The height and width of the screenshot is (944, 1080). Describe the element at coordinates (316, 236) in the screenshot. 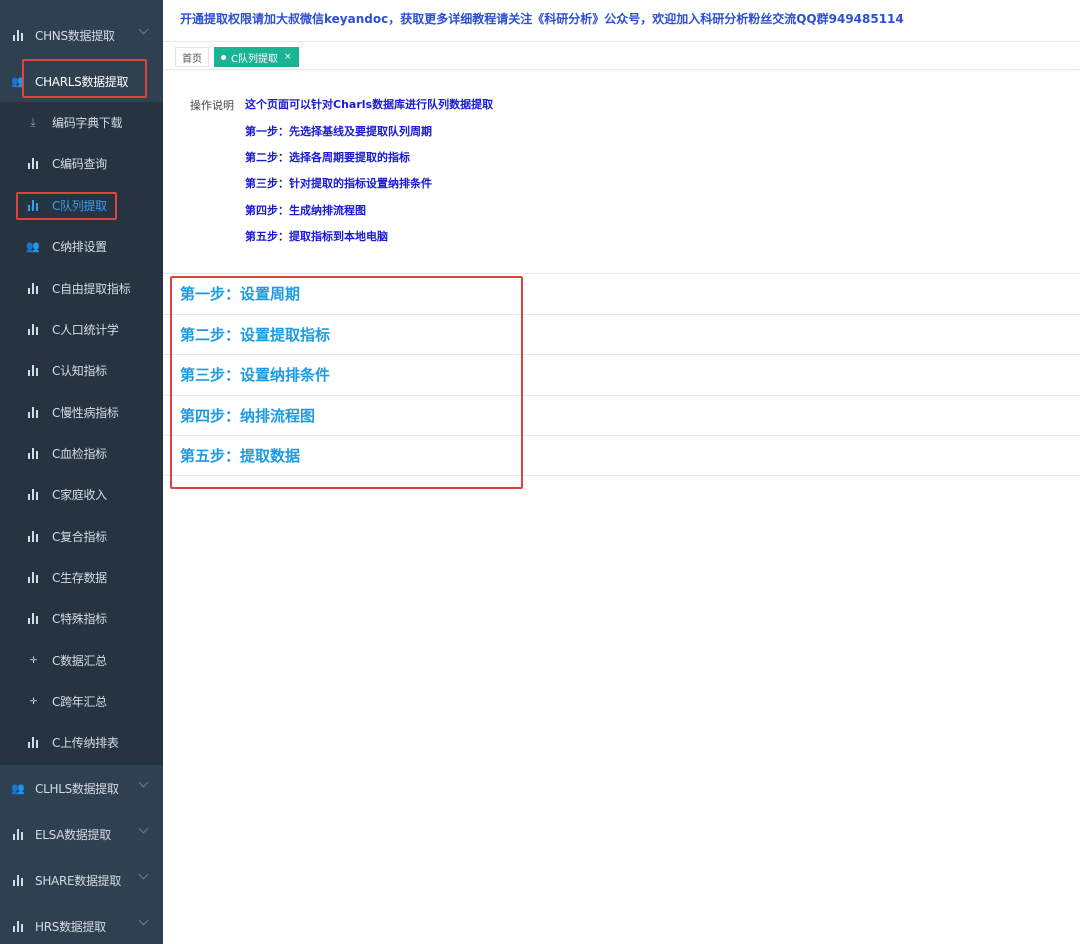

I see `instruction-line: 第五步：提取指标到本地电脑` at that location.